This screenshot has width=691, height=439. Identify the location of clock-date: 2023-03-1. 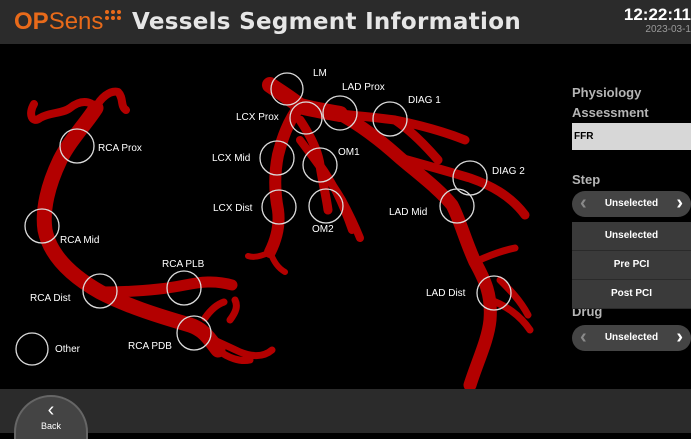
(668, 29).